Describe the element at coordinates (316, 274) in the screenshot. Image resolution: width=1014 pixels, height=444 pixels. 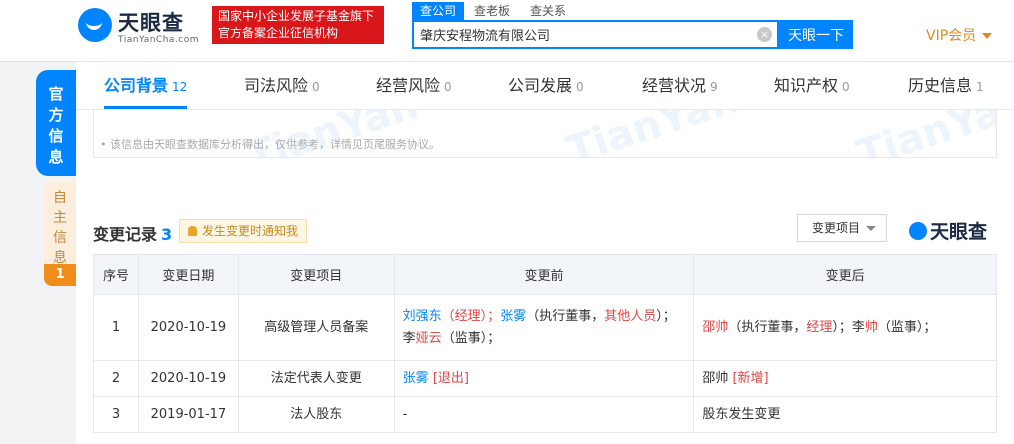
I see `column-header-item: 变更项目` at that location.